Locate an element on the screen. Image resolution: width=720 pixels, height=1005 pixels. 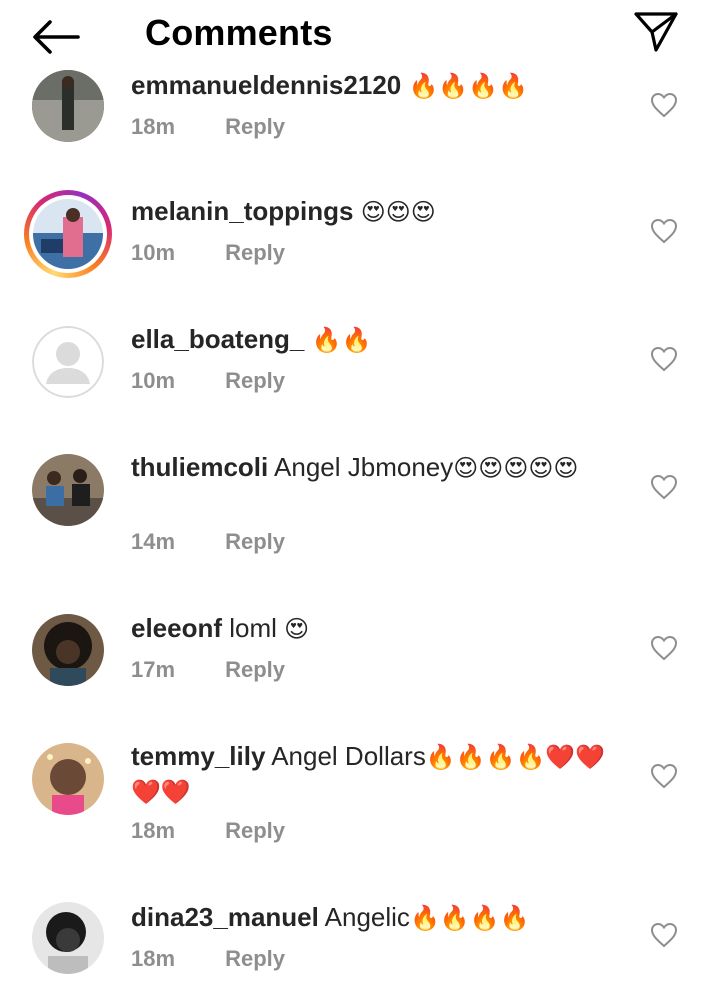
comment-text: ella_boateng_ 🔥🔥 is located at coordinates (371, 339).